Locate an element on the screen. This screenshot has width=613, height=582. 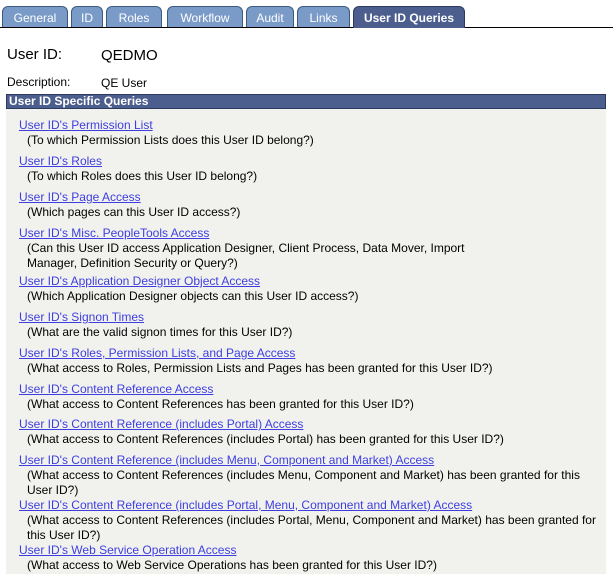
tab-user-id-queries: User ID Queries is located at coordinates (409, 17).